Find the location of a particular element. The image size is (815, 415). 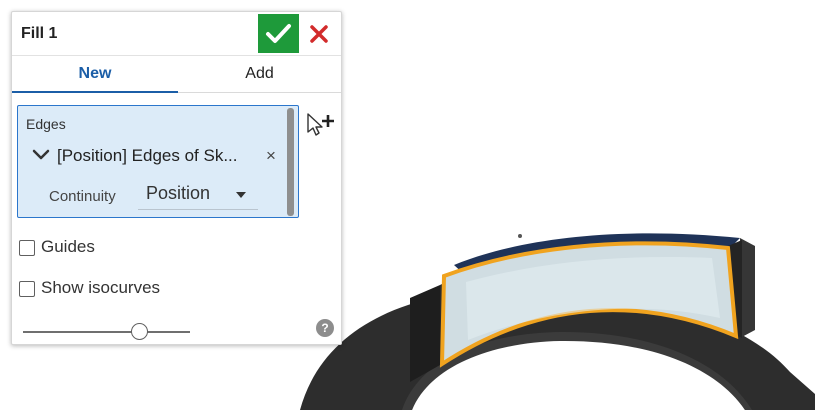

tab-bar: New Add is located at coordinates (176, 74).